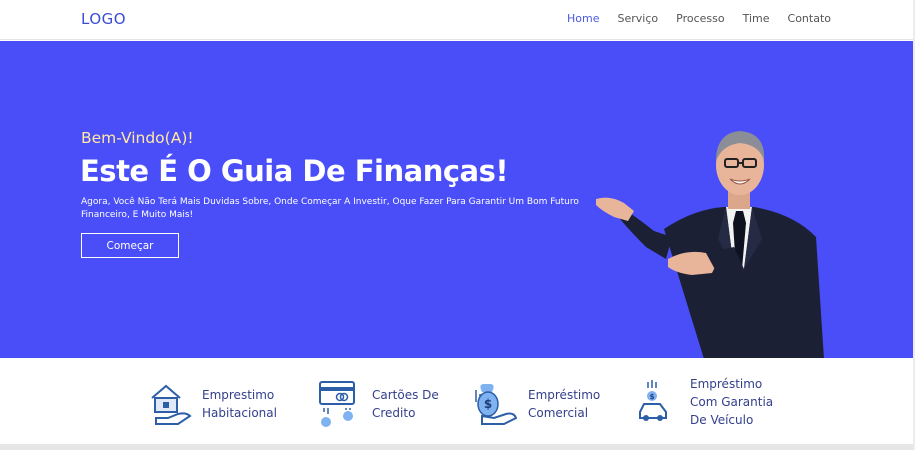 This screenshot has width=915, height=450. Describe the element at coordinates (809, 18) in the screenshot. I see `nav-contato-link: Contato` at that location.